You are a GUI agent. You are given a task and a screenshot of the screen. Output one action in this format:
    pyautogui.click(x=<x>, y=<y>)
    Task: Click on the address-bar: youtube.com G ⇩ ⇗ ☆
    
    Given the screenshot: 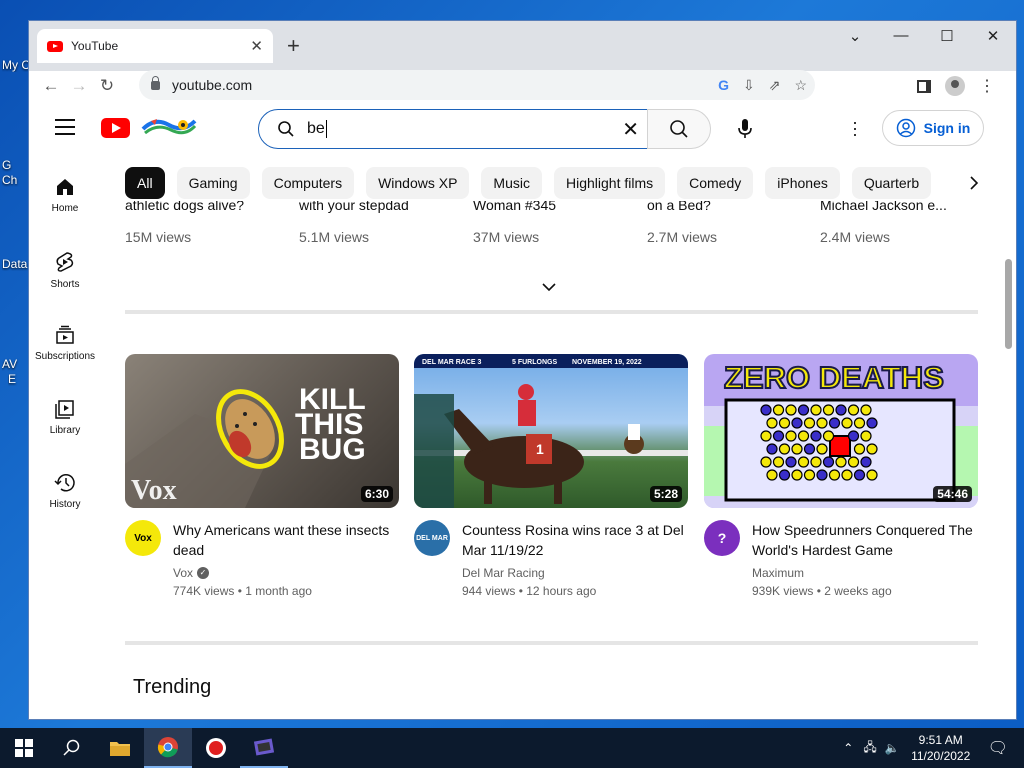 What is the action you would take?
    pyautogui.click(x=477, y=85)
    